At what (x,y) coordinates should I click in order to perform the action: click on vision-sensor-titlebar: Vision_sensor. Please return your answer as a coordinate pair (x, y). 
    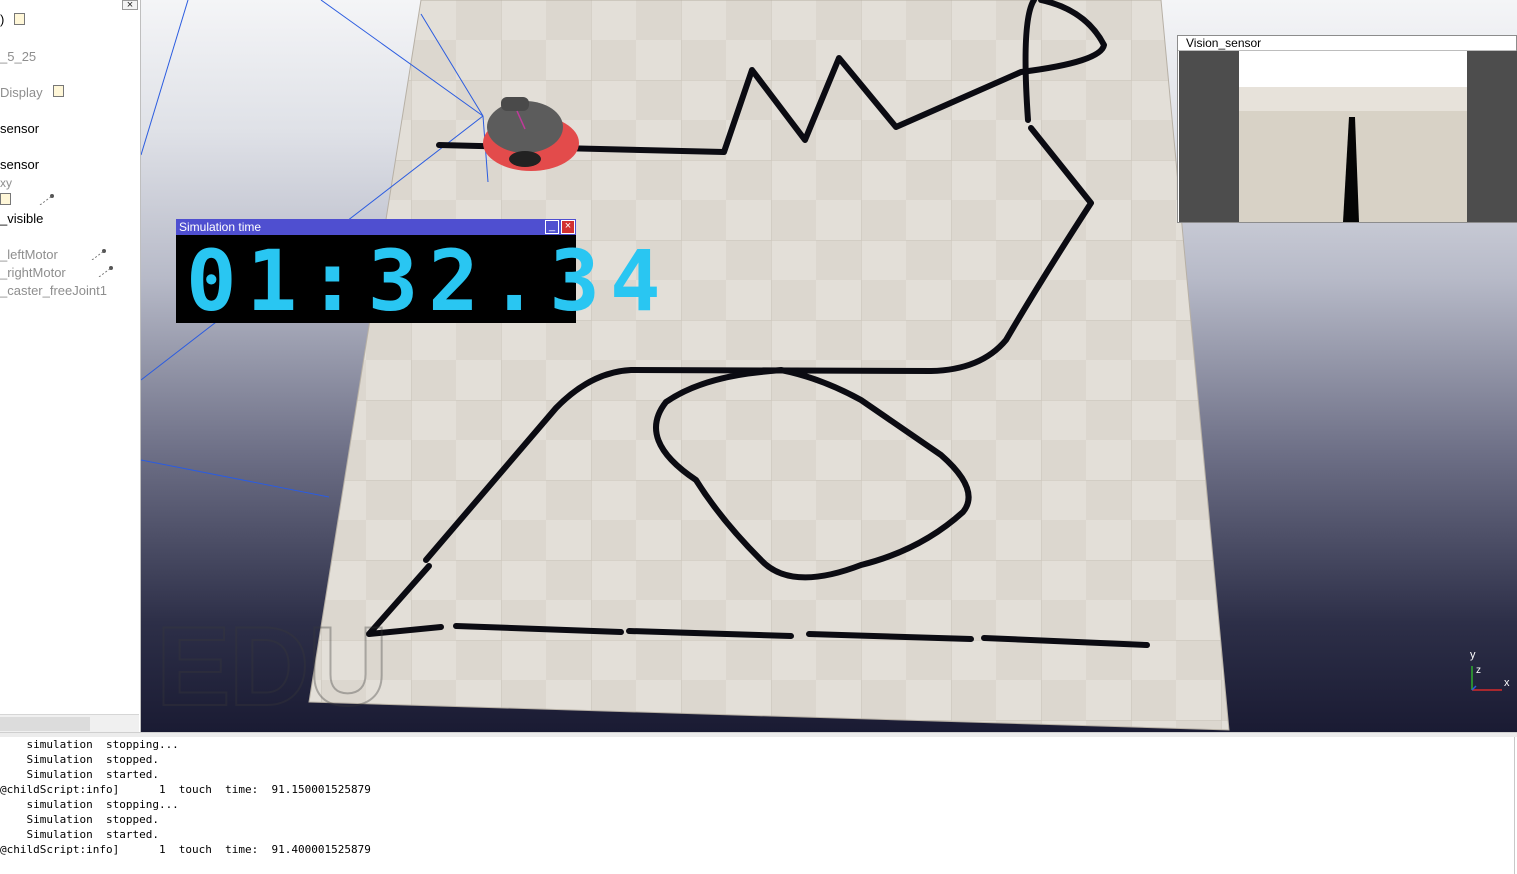
    Looking at the image, I should click on (1347, 43).